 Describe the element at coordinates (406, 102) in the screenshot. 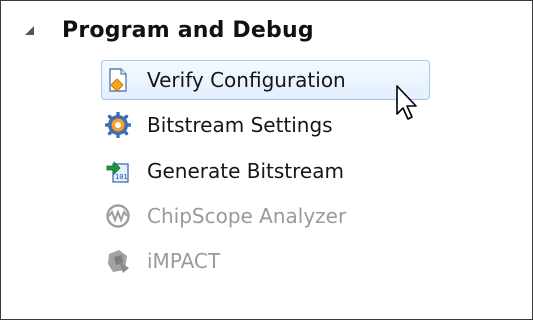

I see `mouse-pointer-icon` at that location.